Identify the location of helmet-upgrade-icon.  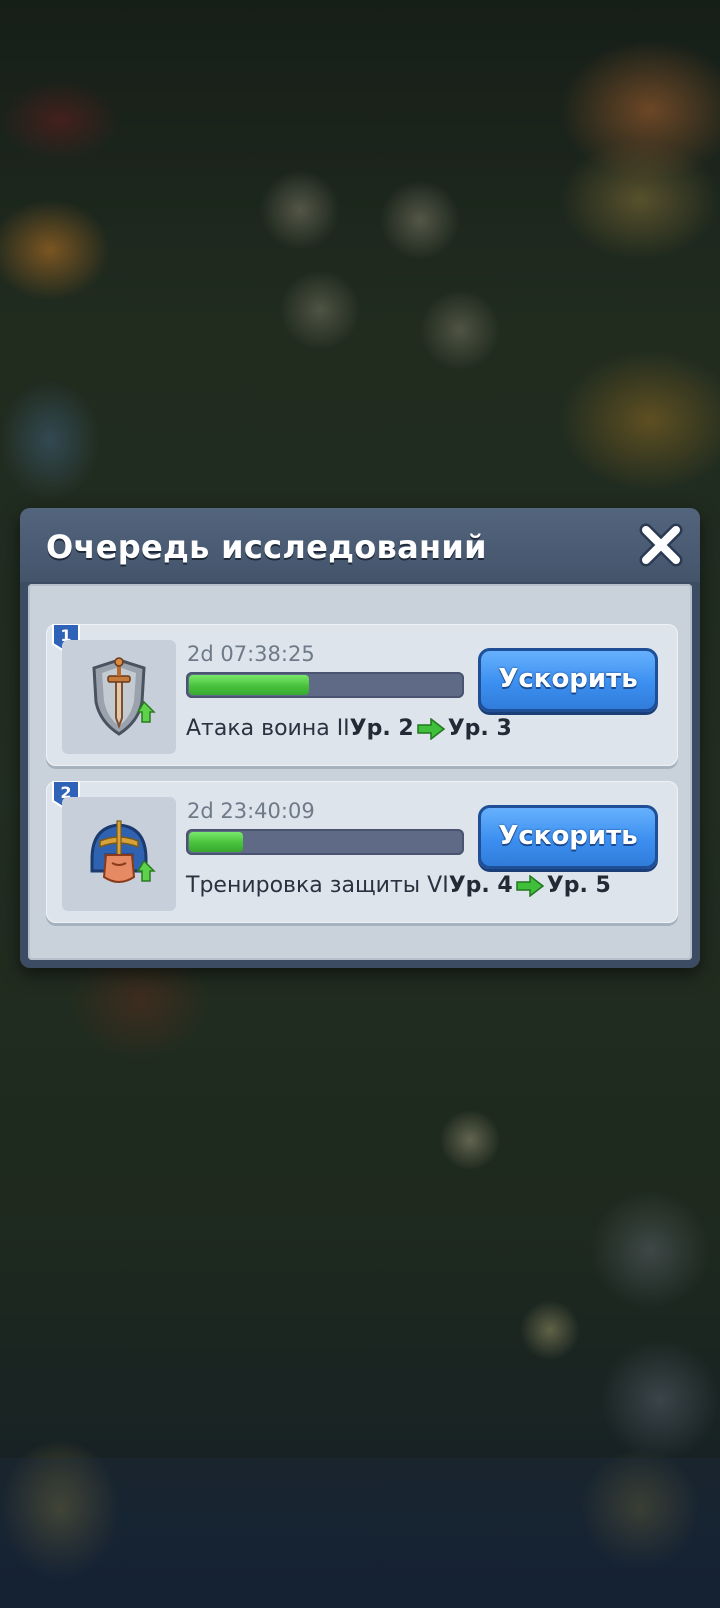
(123, 851).